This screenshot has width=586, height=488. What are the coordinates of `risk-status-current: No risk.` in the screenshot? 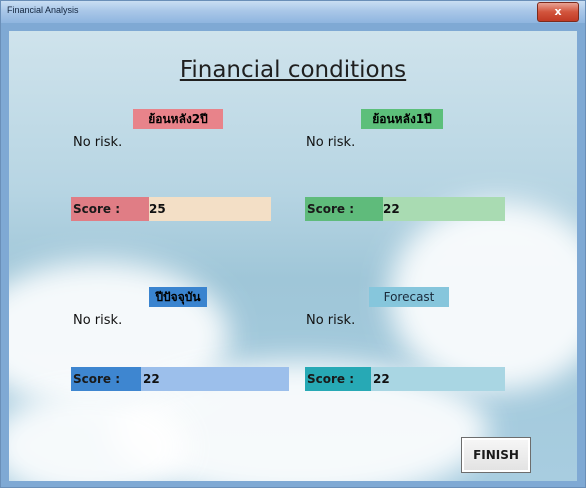 It's located at (98, 320).